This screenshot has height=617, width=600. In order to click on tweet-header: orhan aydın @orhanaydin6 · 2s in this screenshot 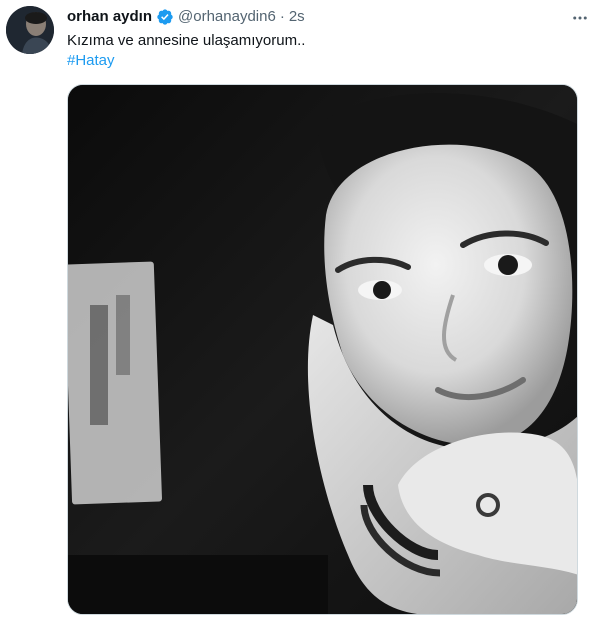, I will do `click(313, 17)`.